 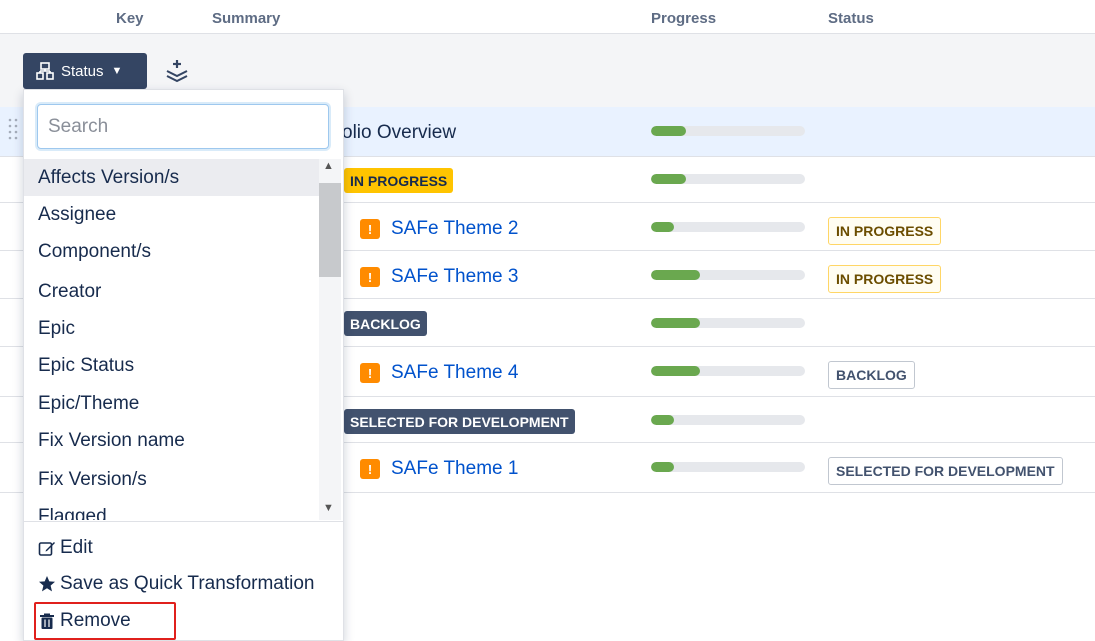 What do you see at coordinates (117, 71) in the screenshot?
I see `caret-down-icon: ▼` at bounding box center [117, 71].